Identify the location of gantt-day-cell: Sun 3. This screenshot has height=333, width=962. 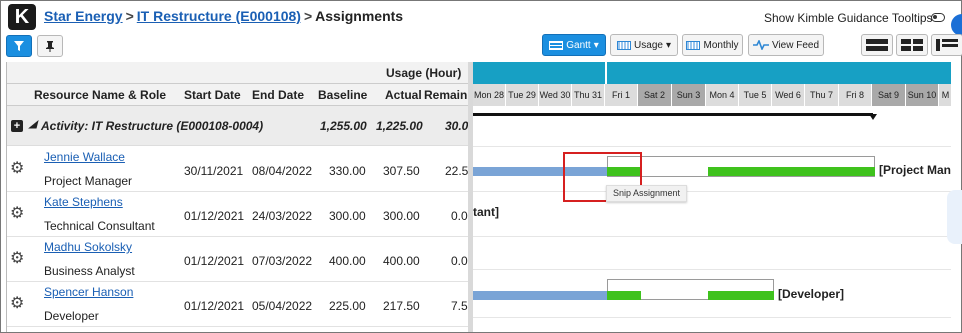
(689, 95).